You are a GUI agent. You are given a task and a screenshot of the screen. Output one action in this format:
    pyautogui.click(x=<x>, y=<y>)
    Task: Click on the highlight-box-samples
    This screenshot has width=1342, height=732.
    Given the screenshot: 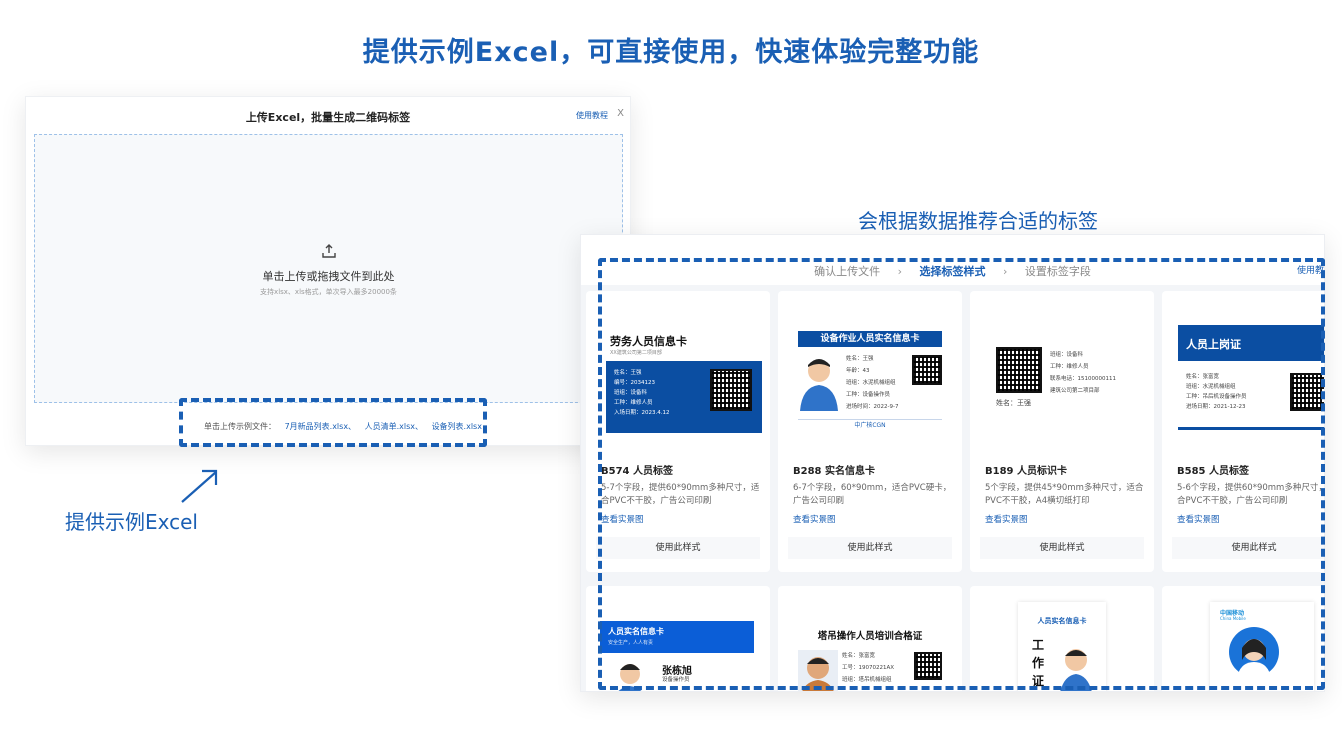 What is the action you would take?
    pyautogui.click(x=333, y=422)
    